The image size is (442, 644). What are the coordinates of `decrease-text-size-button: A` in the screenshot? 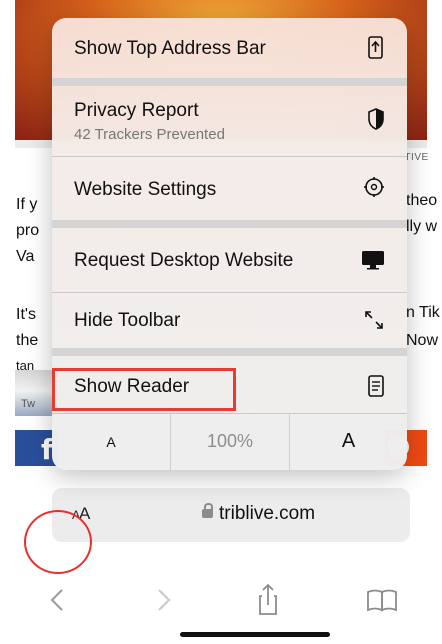 It's located at (111, 441).